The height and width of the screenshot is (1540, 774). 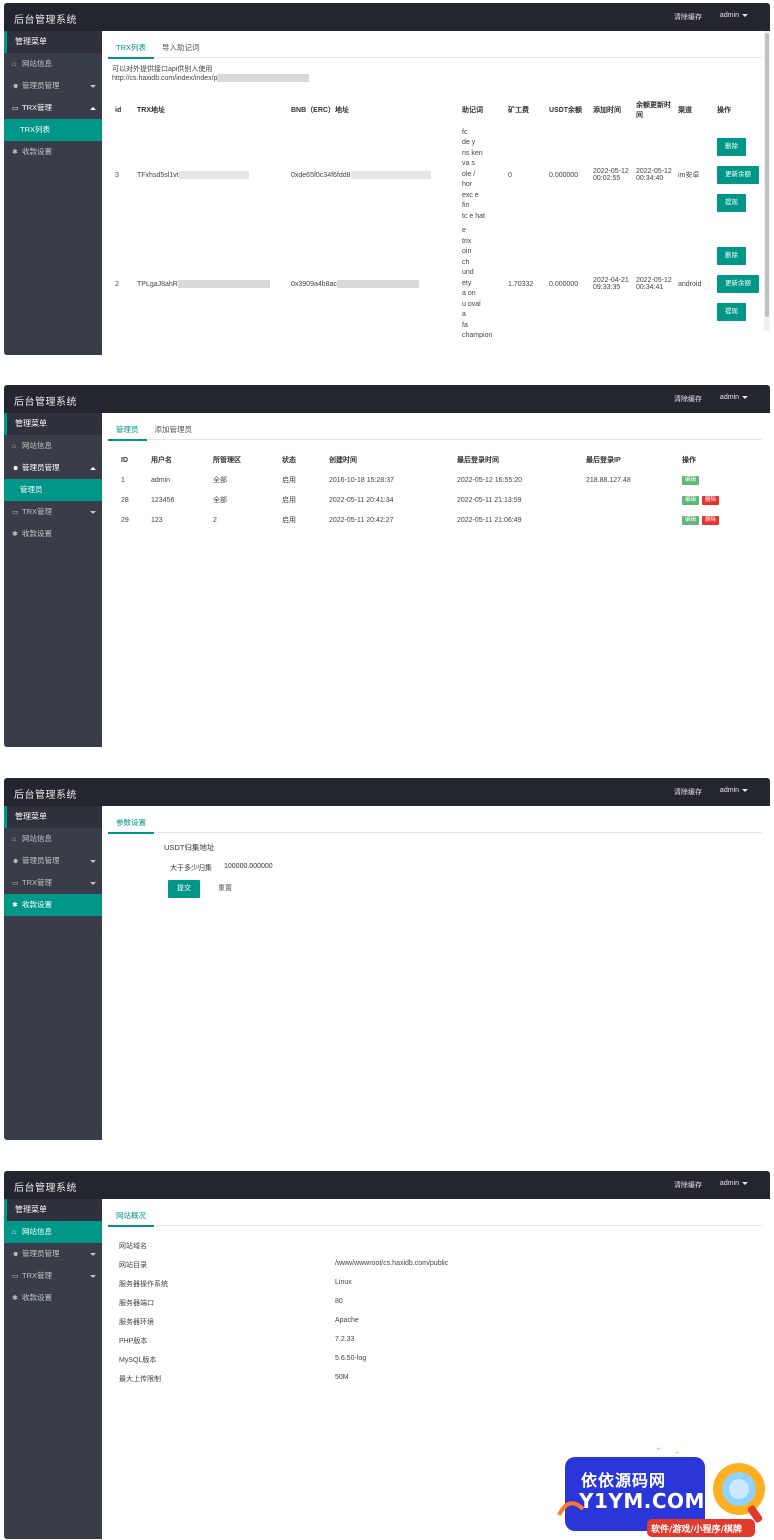 What do you see at coordinates (343, 460) in the screenshot?
I see `col-header: 创建时间` at bounding box center [343, 460].